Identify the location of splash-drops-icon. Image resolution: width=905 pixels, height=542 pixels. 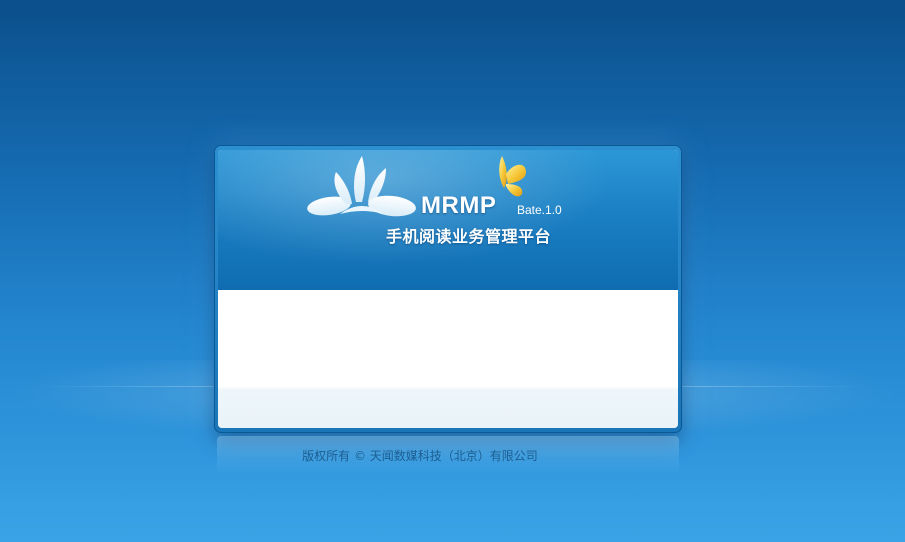
(361, 186).